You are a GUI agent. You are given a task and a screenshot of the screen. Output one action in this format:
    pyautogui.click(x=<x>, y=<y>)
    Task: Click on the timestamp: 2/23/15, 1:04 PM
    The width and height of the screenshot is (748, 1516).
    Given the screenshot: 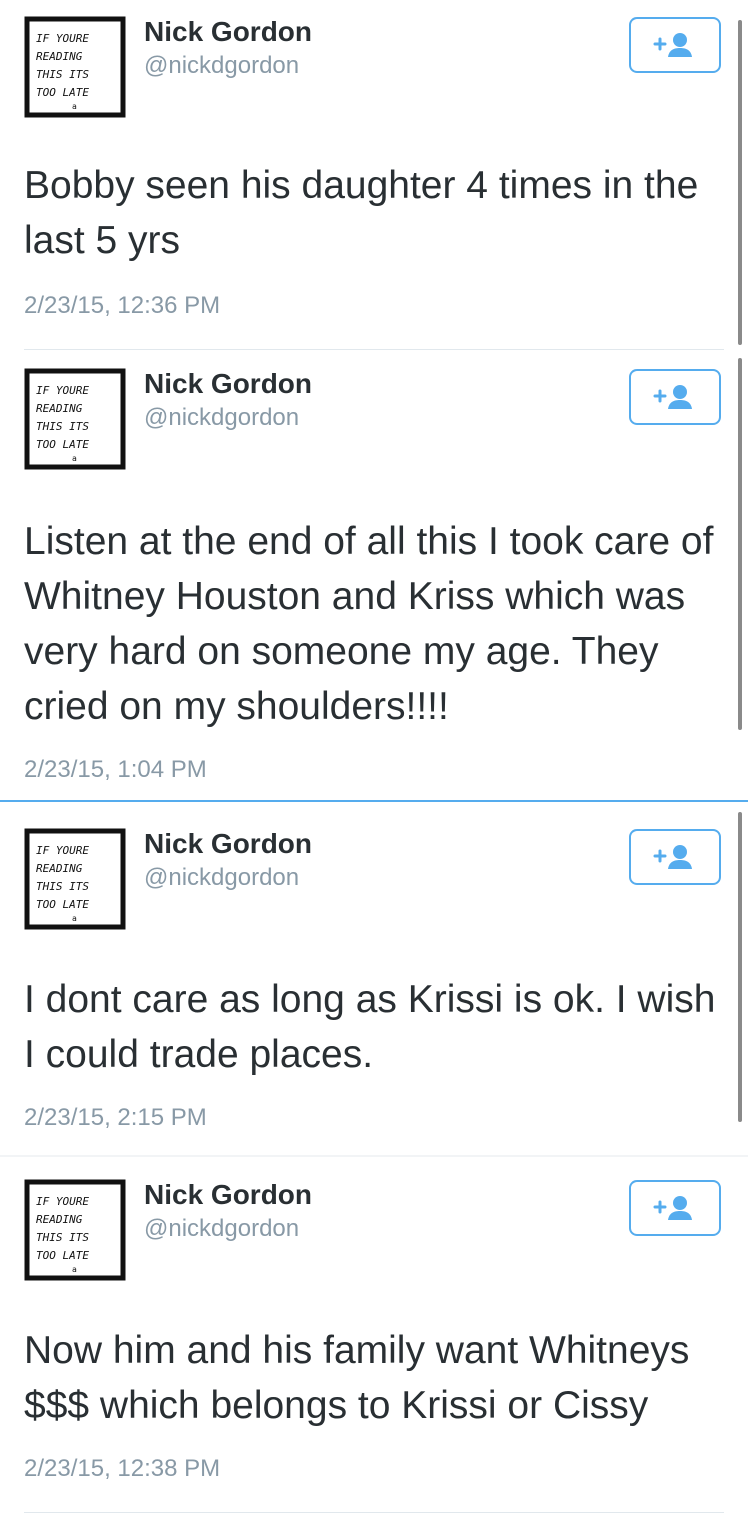 What is the action you would take?
    pyautogui.click(x=115, y=770)
    